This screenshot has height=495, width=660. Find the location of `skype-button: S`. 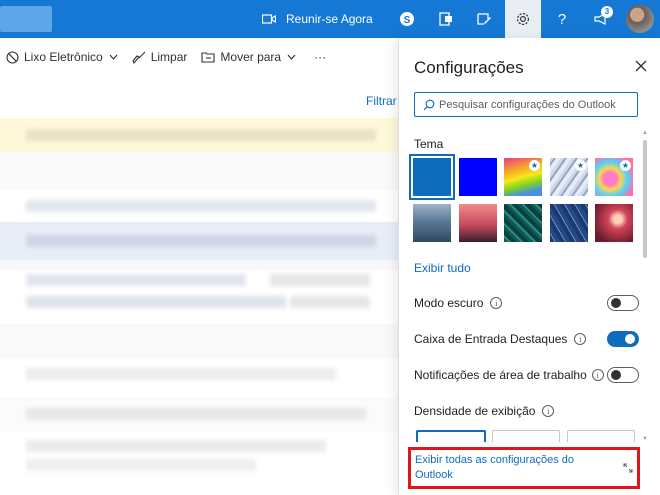

skype-button: S is located at coordinates (407, 19).